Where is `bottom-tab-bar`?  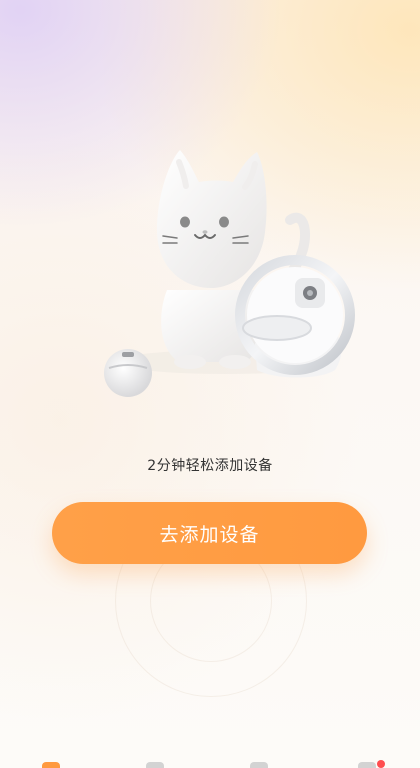 bottom-tab-bar is located at coordinates (210, 763).